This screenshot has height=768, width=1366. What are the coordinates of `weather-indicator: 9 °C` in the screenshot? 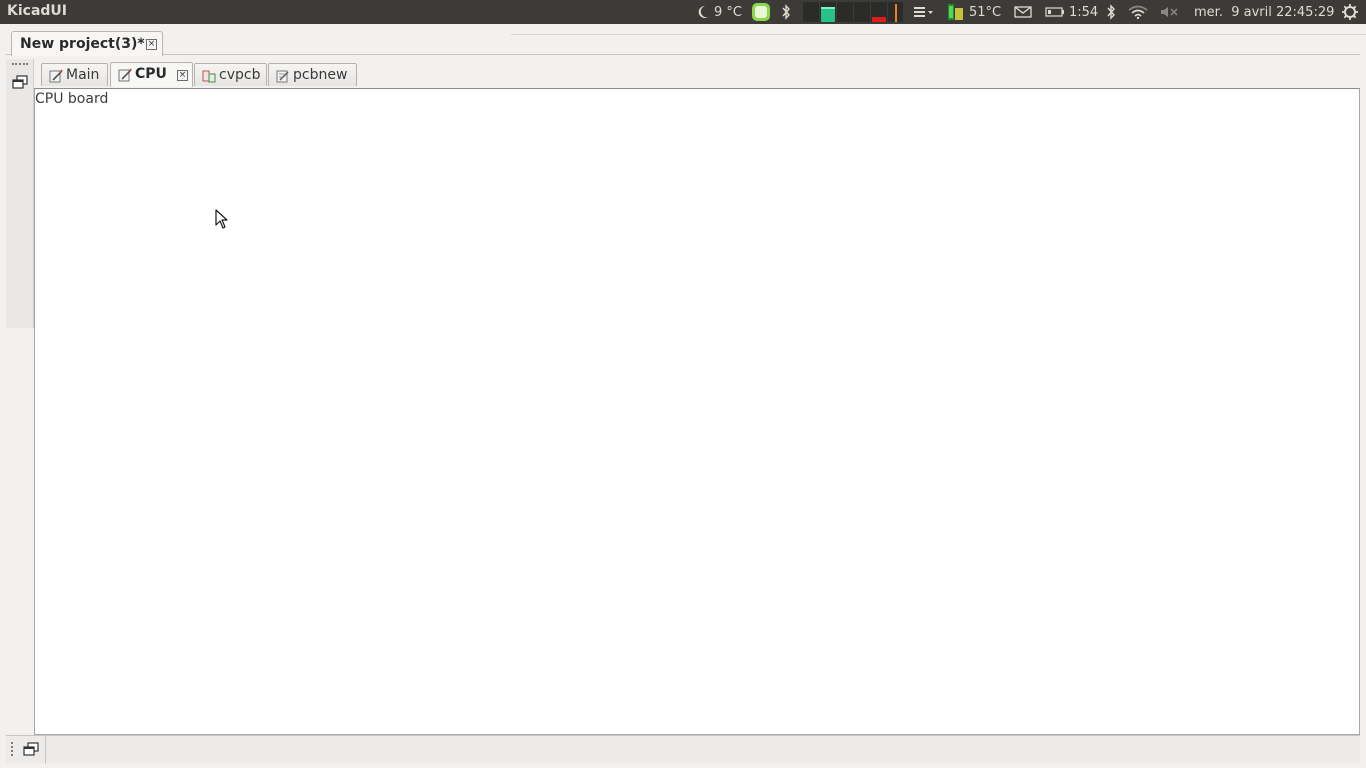 It's located at (719, 12).